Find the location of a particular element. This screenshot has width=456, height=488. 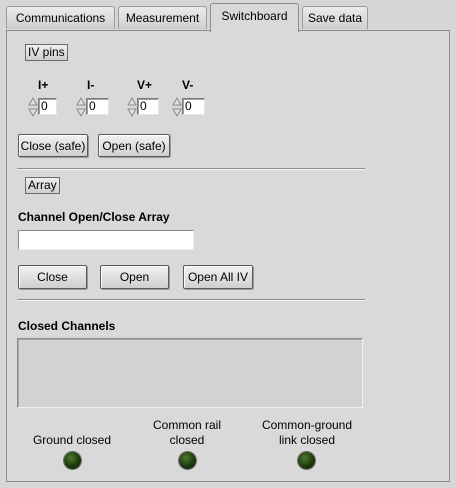

i-plus-label: I+ is located at coordinates (43, 85).